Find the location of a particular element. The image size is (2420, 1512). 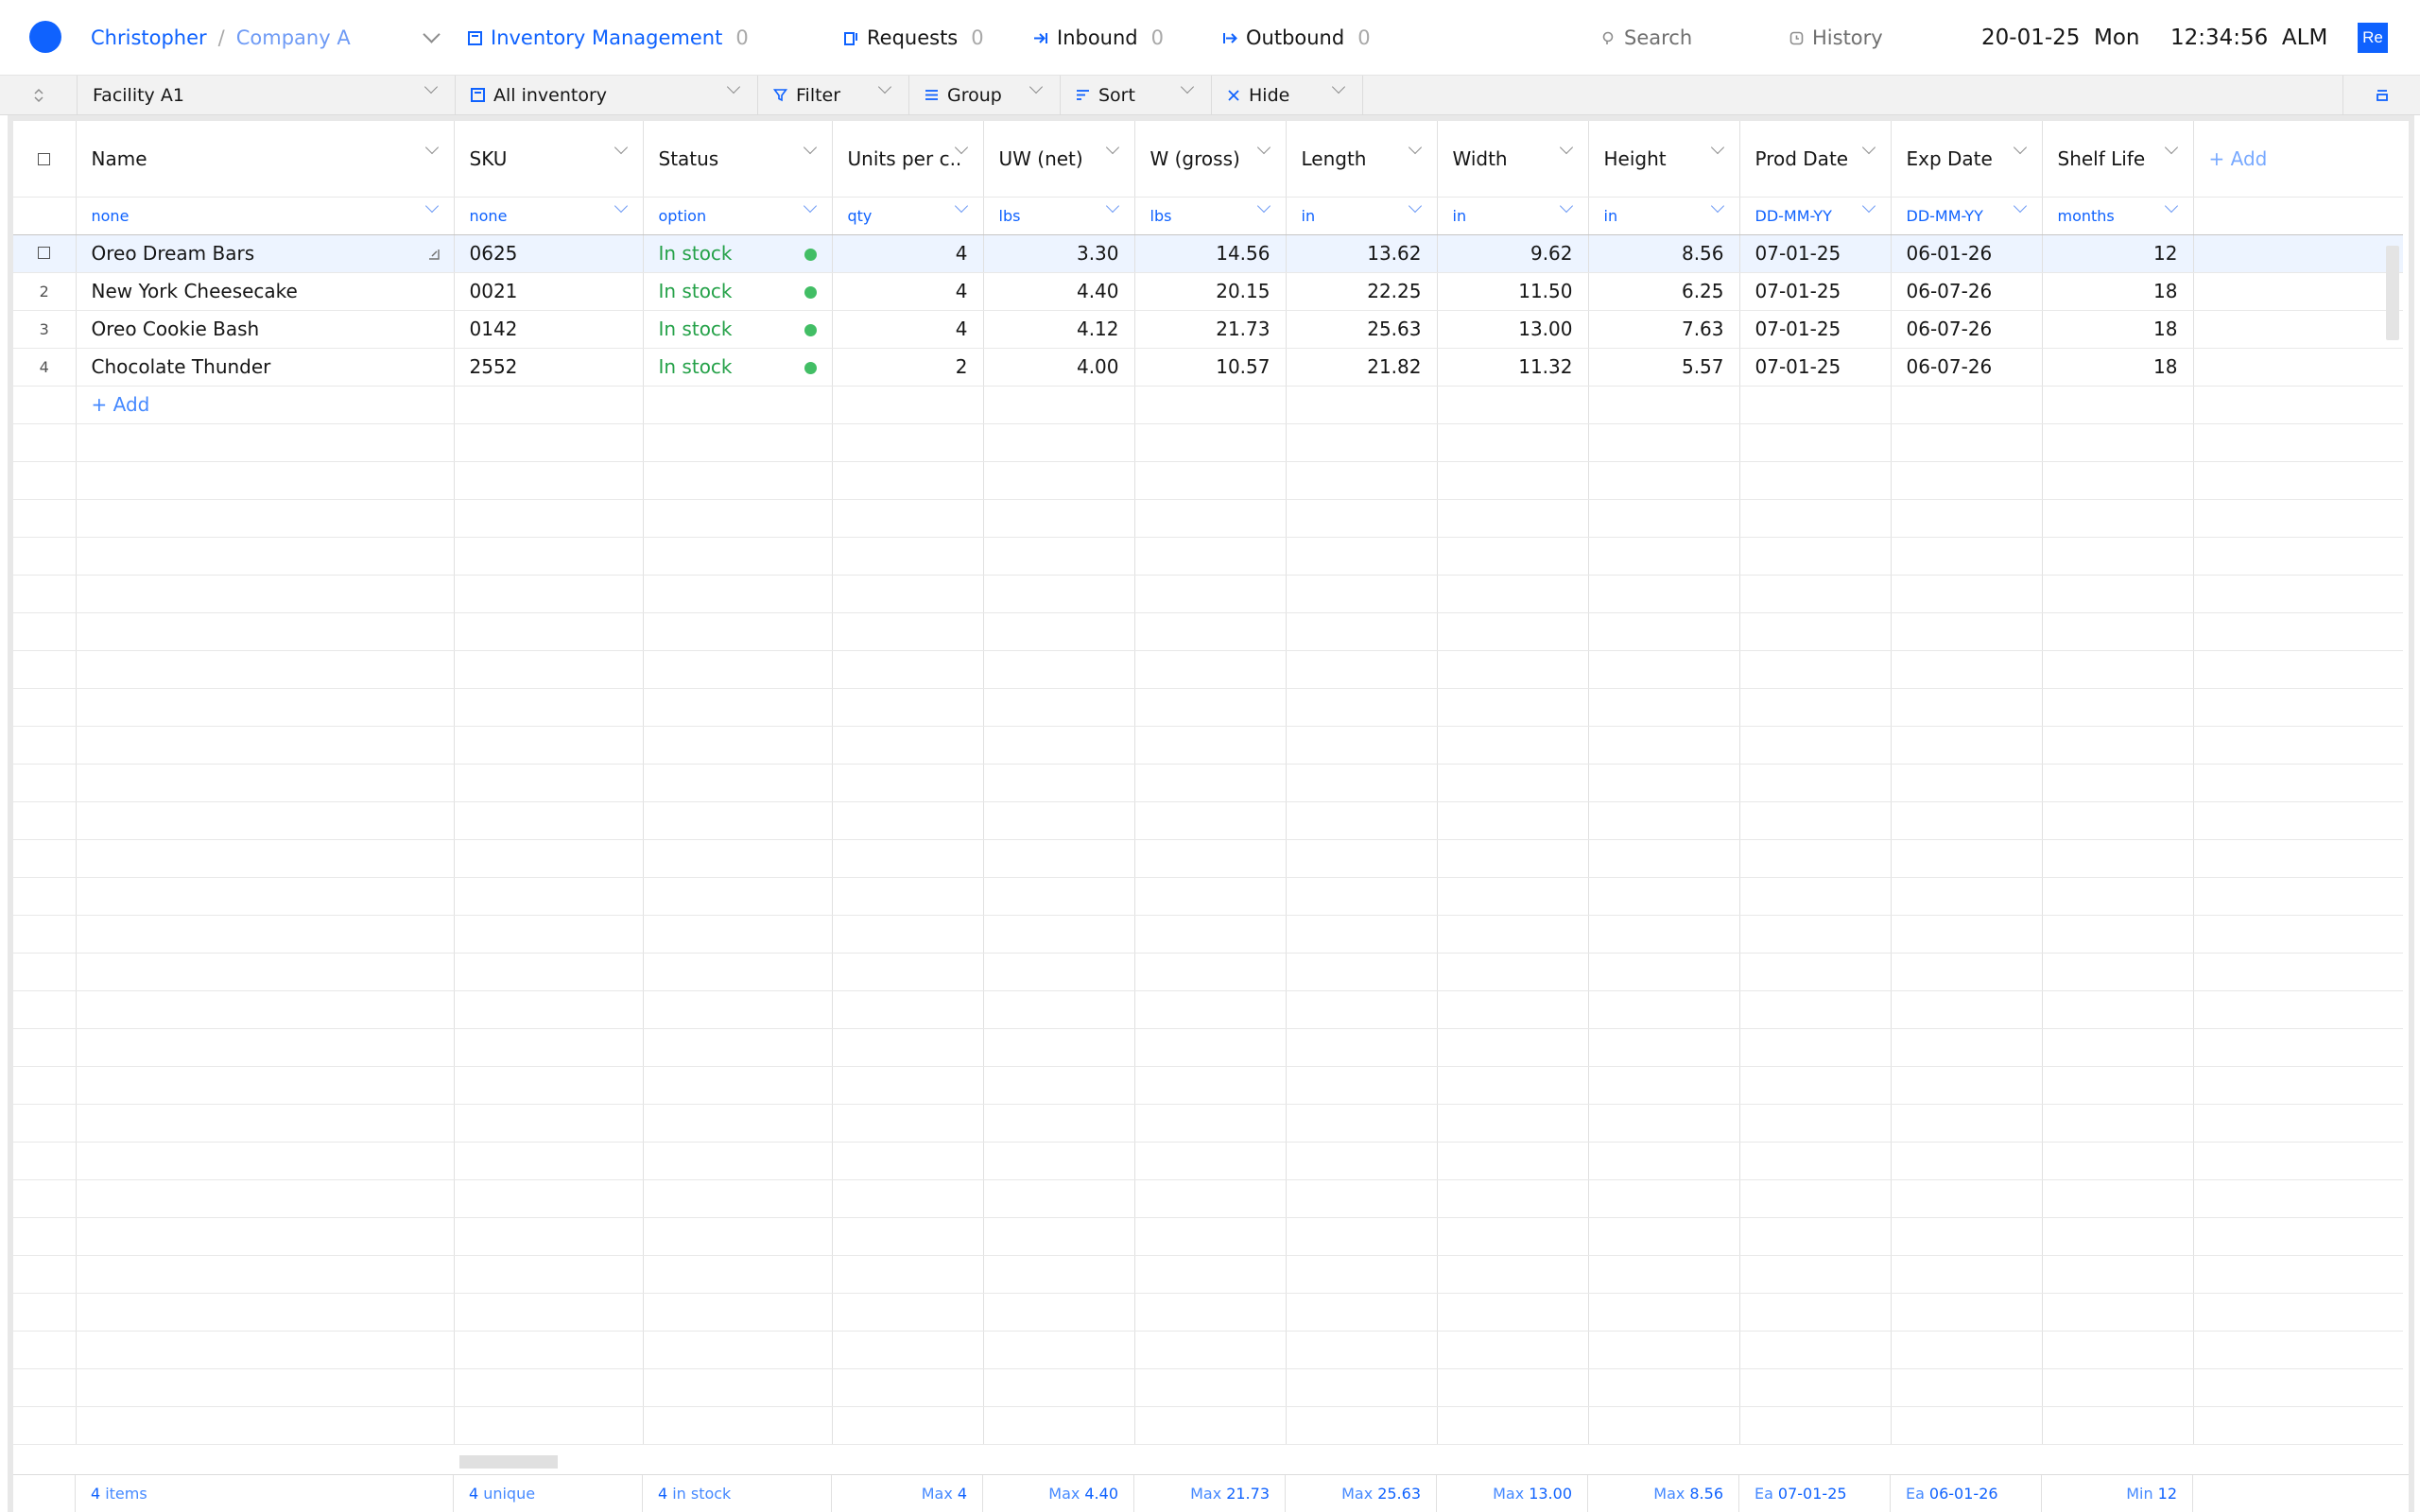

row-index: 3 is located at coordinates (45, 329).